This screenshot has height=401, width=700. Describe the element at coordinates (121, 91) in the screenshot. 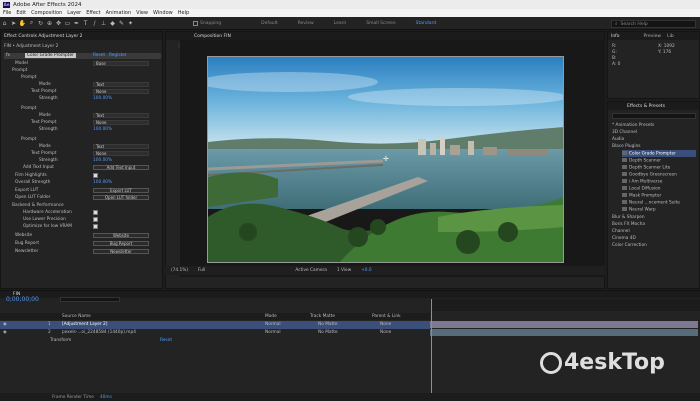

I see `prompt-1-text-prompt-dropdown: None` at that location.